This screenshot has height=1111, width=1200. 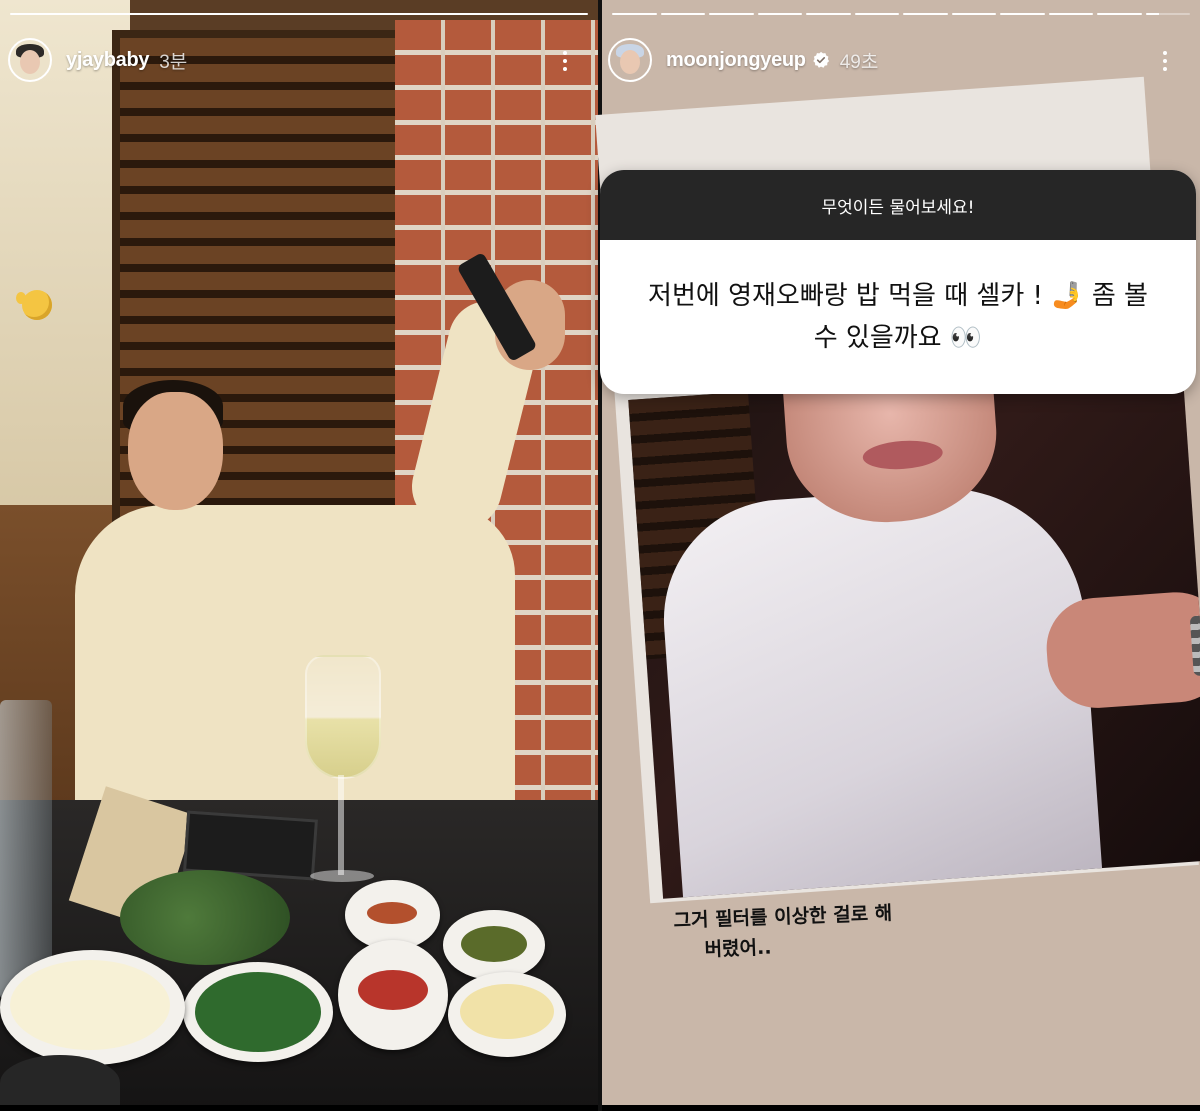 What do you see at coordinates (898, 338) in the screenshot?
I see `question-text-line: 수 있을까요 👀` at bounding box center [898, 338].